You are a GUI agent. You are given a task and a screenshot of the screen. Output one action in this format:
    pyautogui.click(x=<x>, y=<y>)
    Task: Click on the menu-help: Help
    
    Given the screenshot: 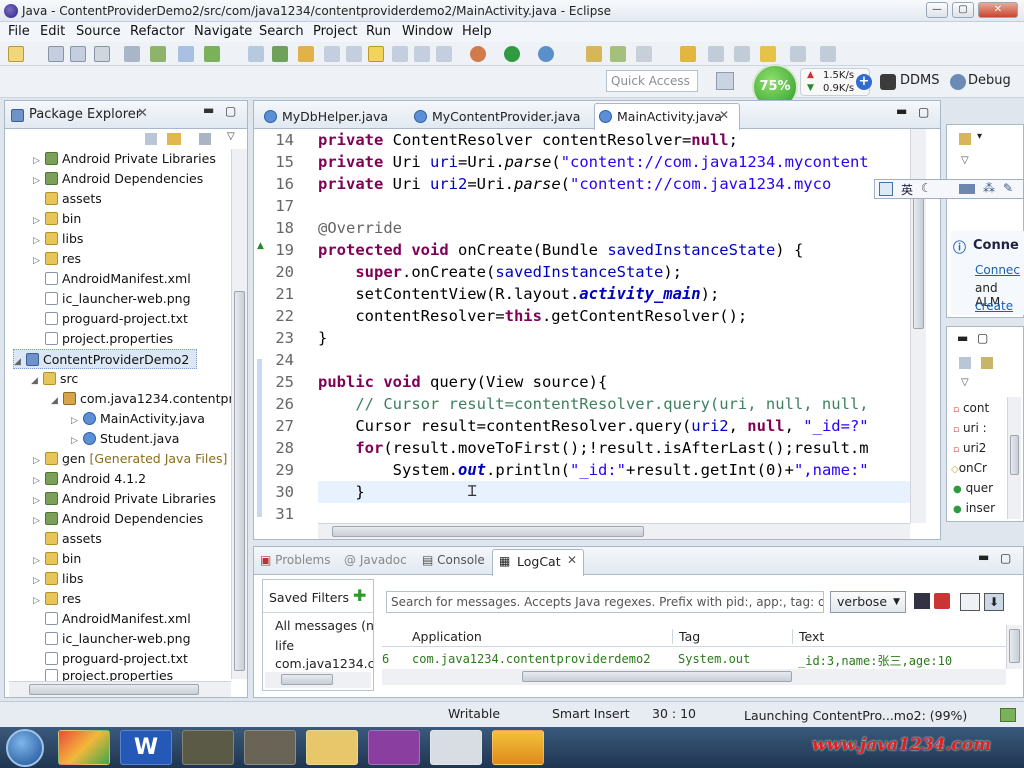 What is the action you would take?
    pyautogui.click(x=477, y=31)
    